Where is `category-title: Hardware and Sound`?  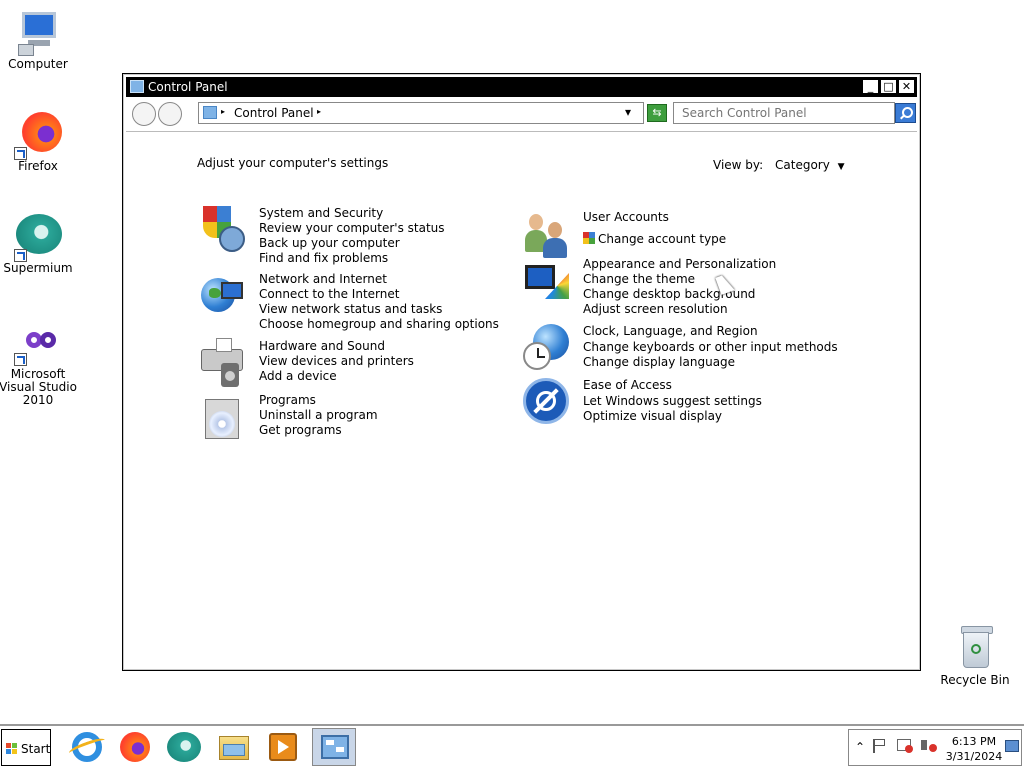 category-title: Hardware and Sound is located at coordinates (336, 346).